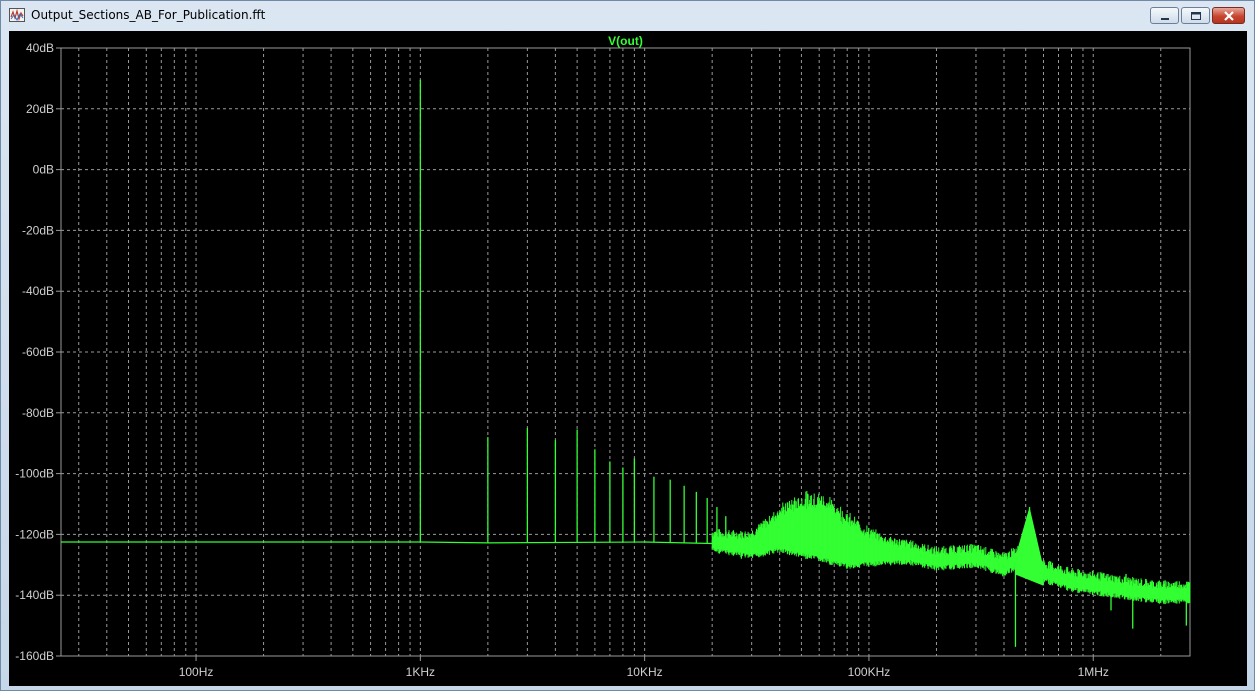 Image resolution: width=1255 pixels, height=691 pixels. Describe the element at coordinates (38, 352) in the screenshot. I see `y-tick-label: -60dB` at that location.